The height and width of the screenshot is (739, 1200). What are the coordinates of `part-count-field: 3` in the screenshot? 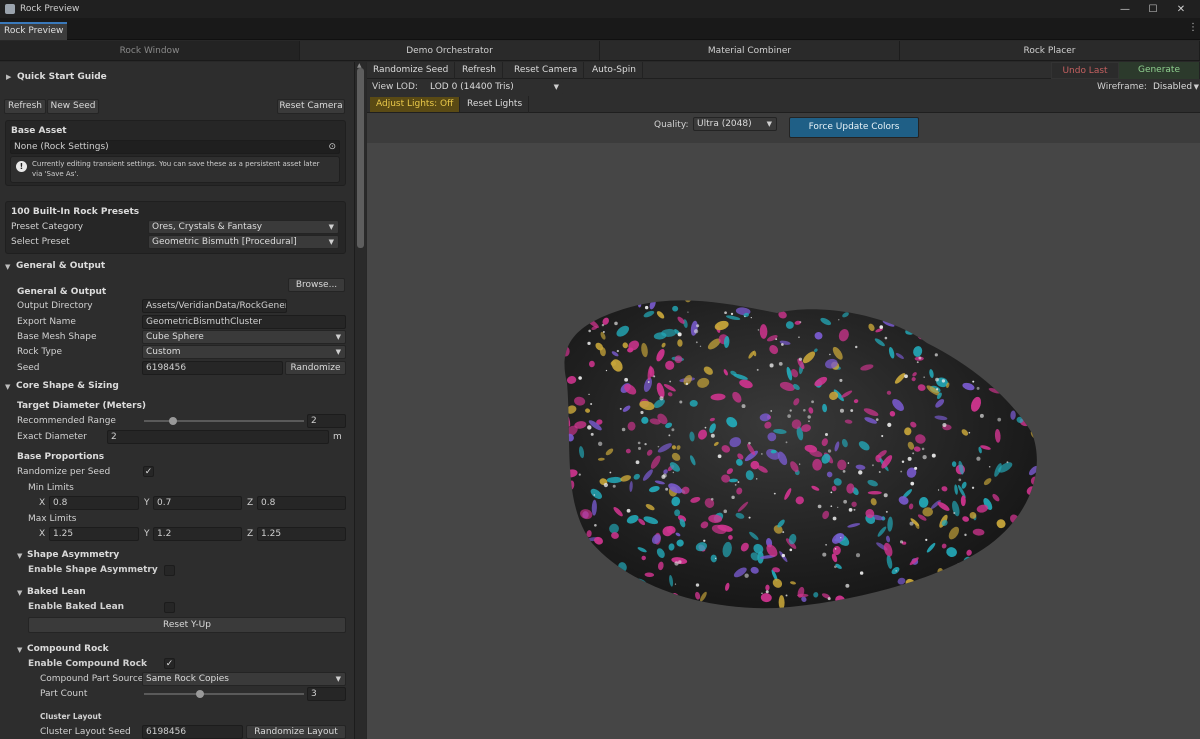 It's located at (326, 694).